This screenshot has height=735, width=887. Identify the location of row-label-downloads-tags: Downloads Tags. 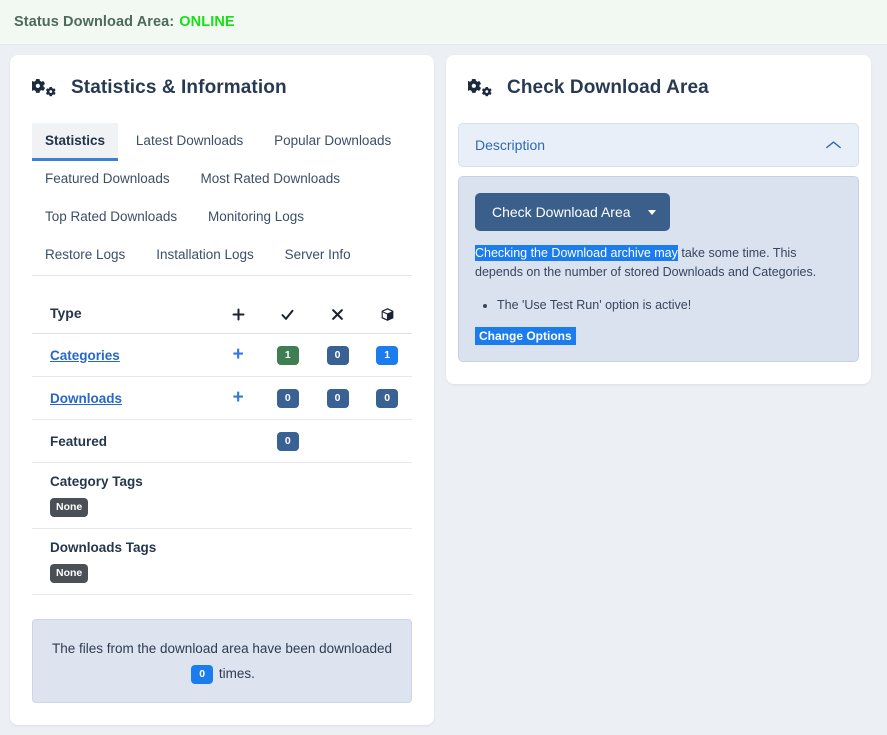
(103, 547).